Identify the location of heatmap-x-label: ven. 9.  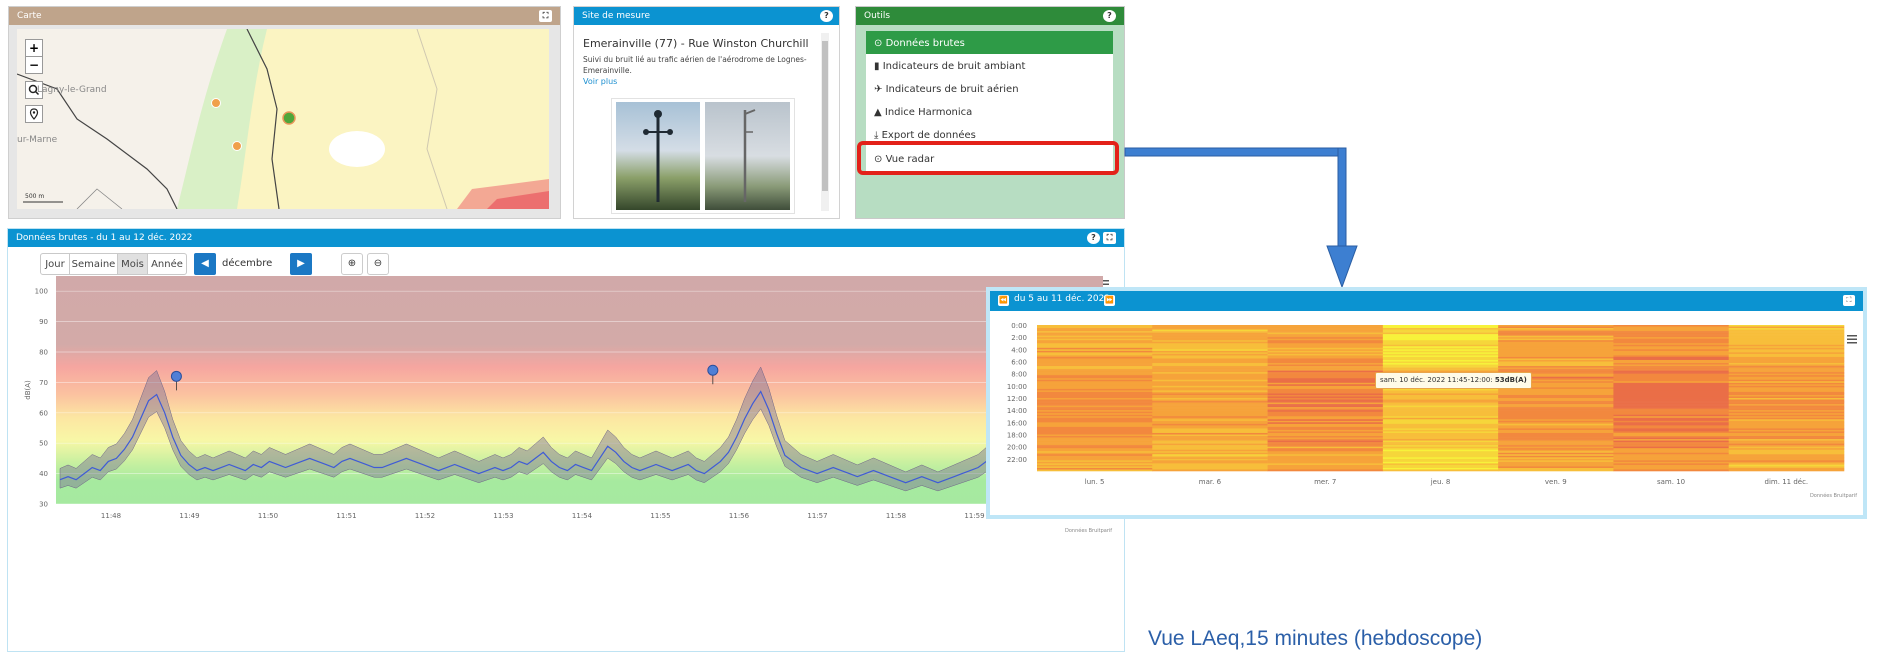
(1556, 482).